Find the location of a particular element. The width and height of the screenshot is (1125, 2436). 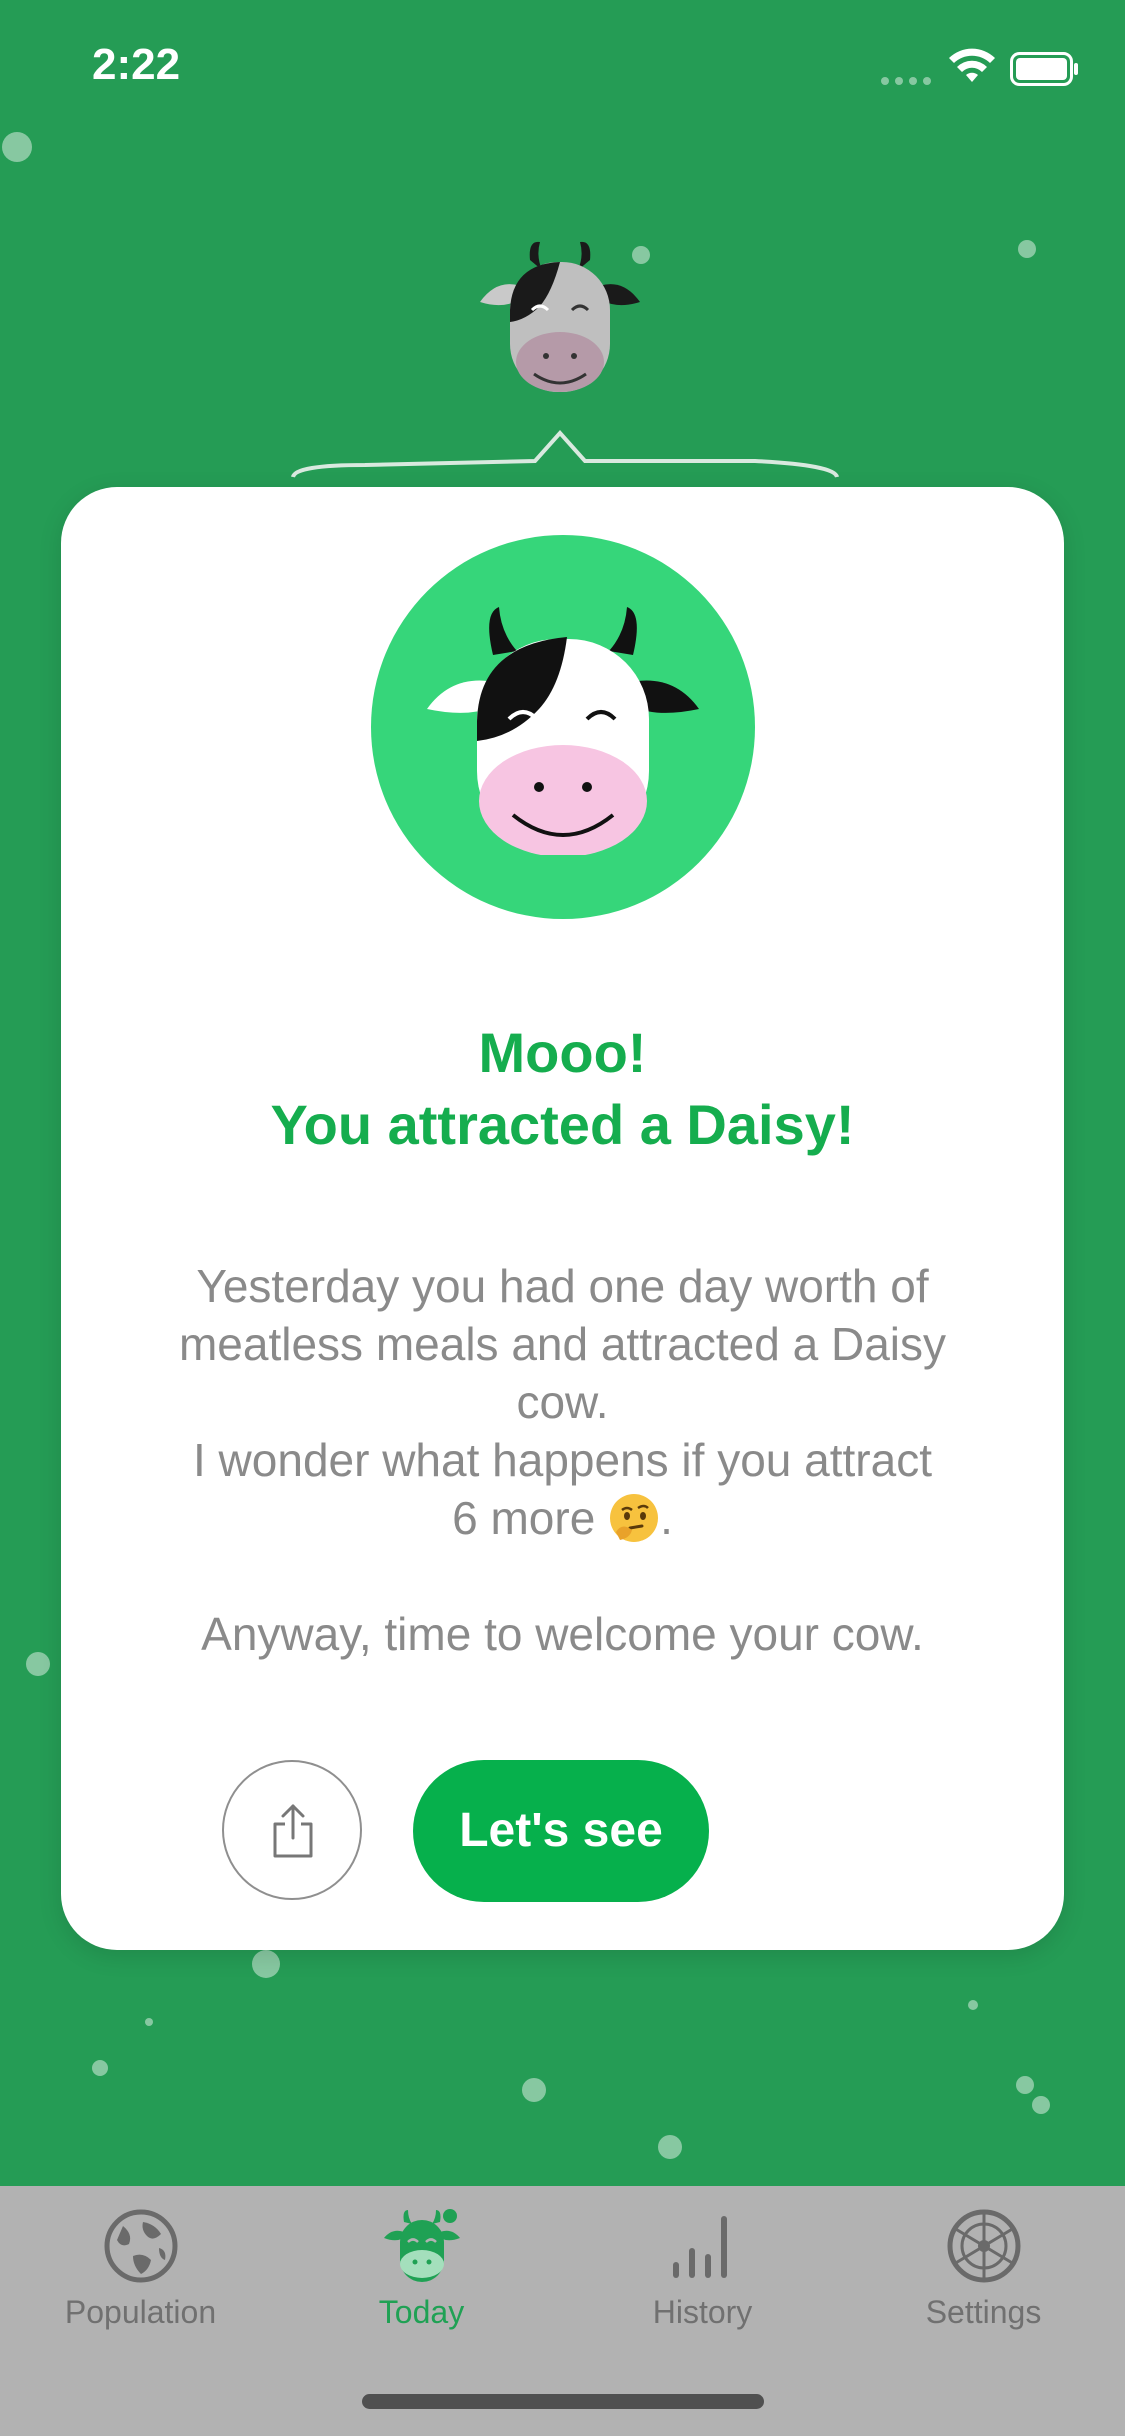

signal-icon is located at coordinates (906, 81).